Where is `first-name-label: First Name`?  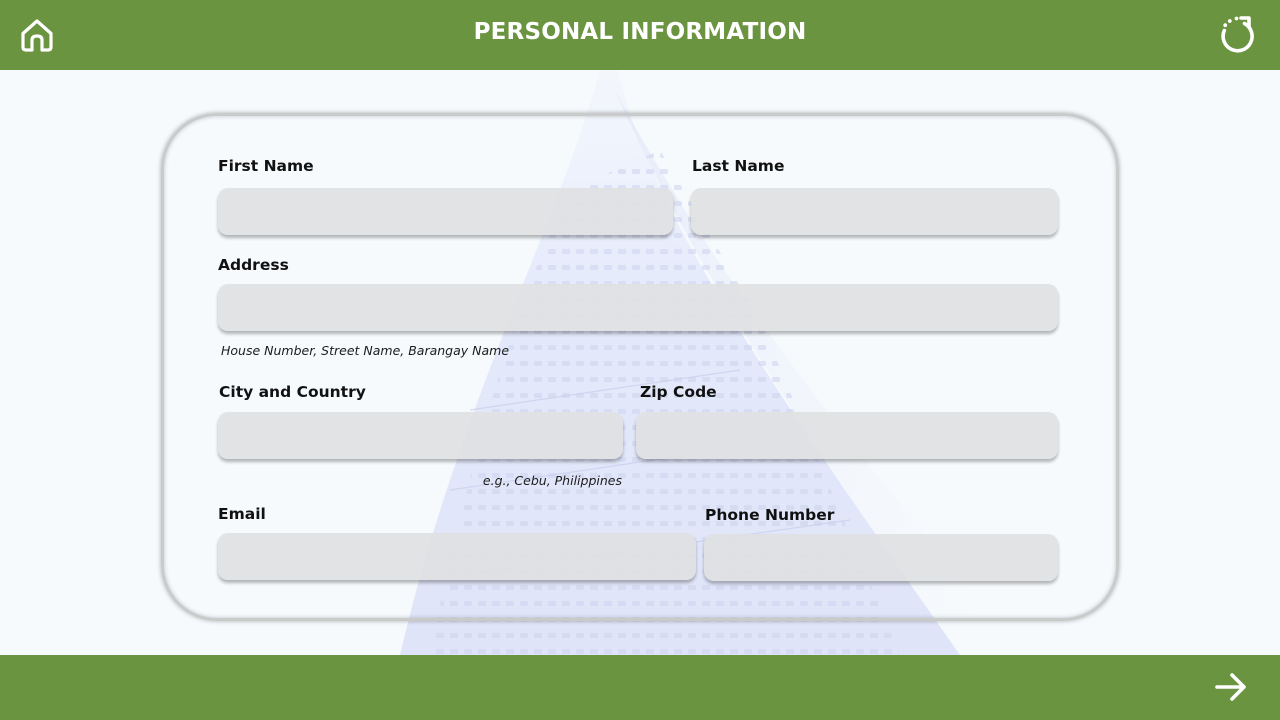
first-name-label: First Name is located at coordinates (266, 166).